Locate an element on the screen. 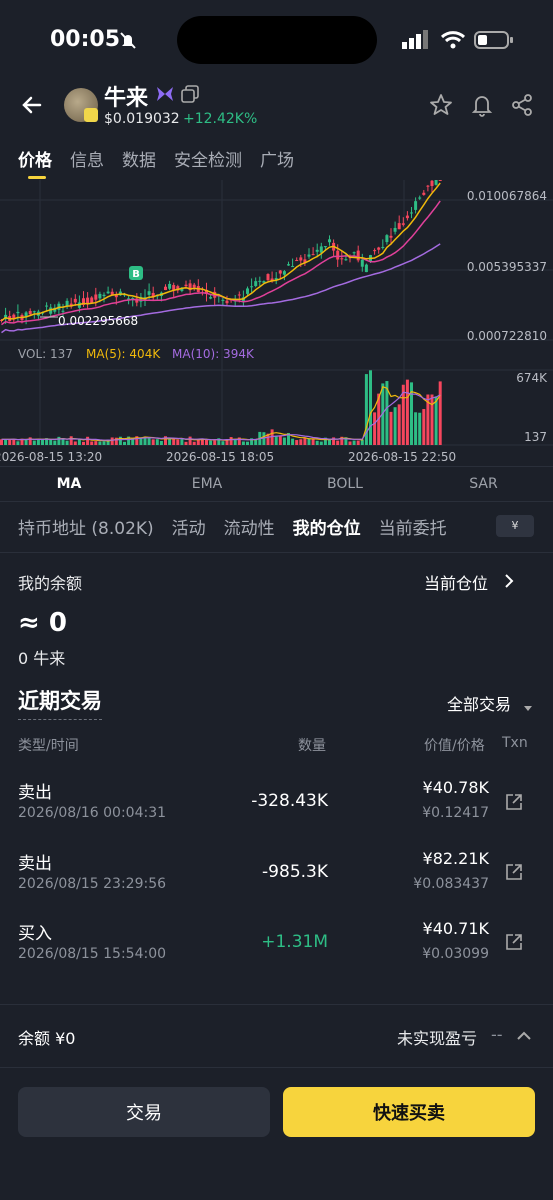 The width and height of the screenshot is (553, 1200). section-divider is located at coordinates (276, 552).